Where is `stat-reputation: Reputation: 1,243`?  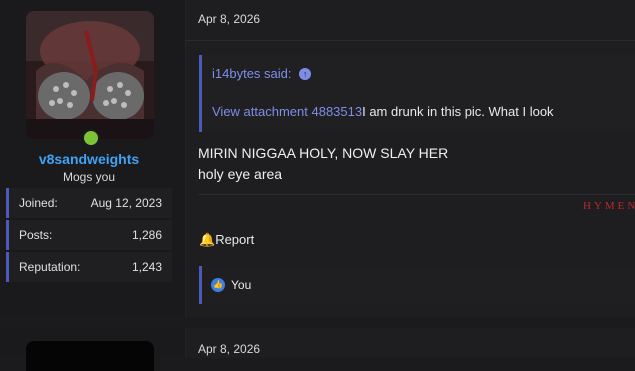
stat-reputation: Reputation: 1,243 is located at coordinates (89, 267).